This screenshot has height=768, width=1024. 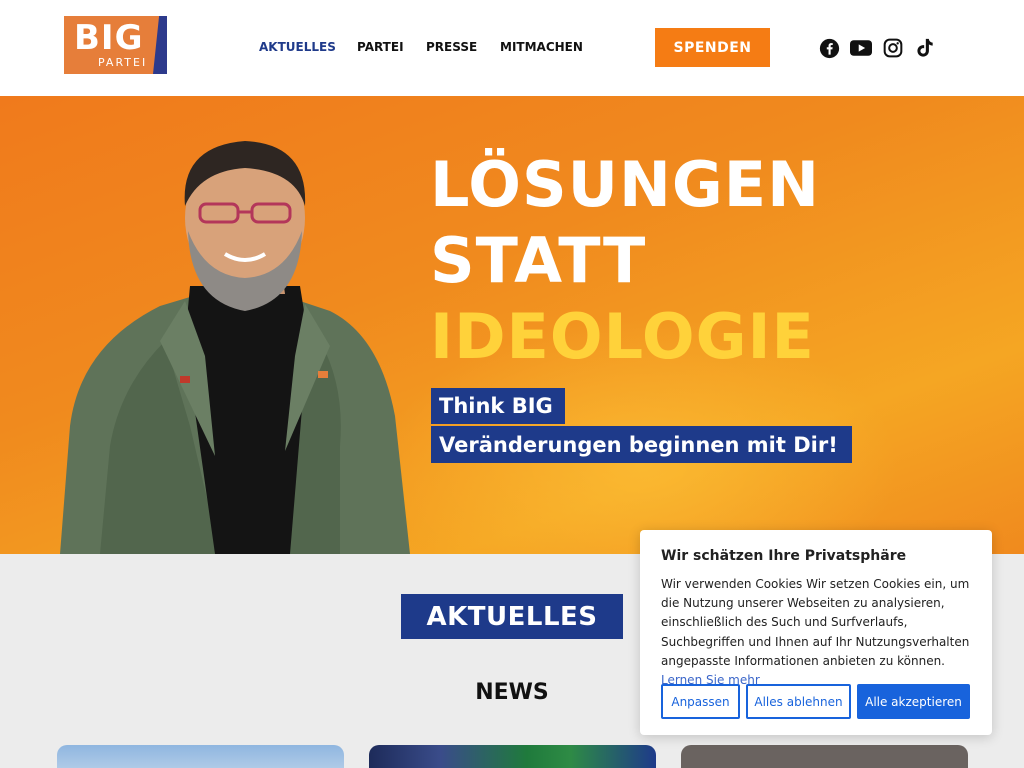 What do you see at coordinates (160, 45) in the screenshot?
I see `logo-stripe` at bounding box center [160, 45].